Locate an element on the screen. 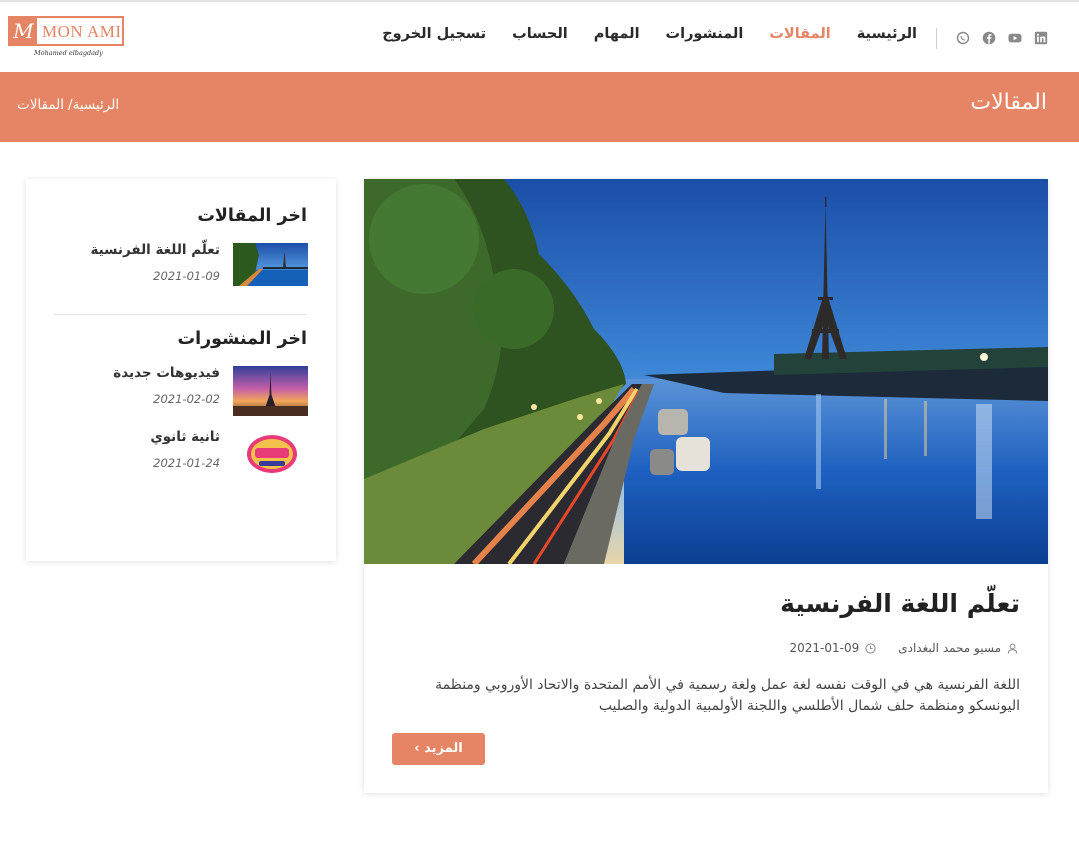  nav-home: الرئيسية is located at coordinates (887, 34).